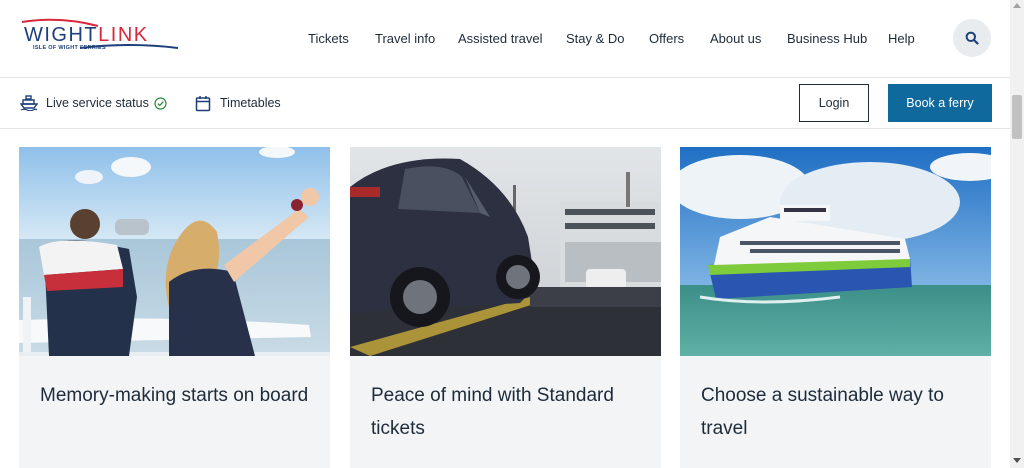 The height and width of the screenshot is (468, 1024). What do you see at coordinates (160, 103) in the screenshot?
I see `check-circle-icon` at bounding box center [160, 103].